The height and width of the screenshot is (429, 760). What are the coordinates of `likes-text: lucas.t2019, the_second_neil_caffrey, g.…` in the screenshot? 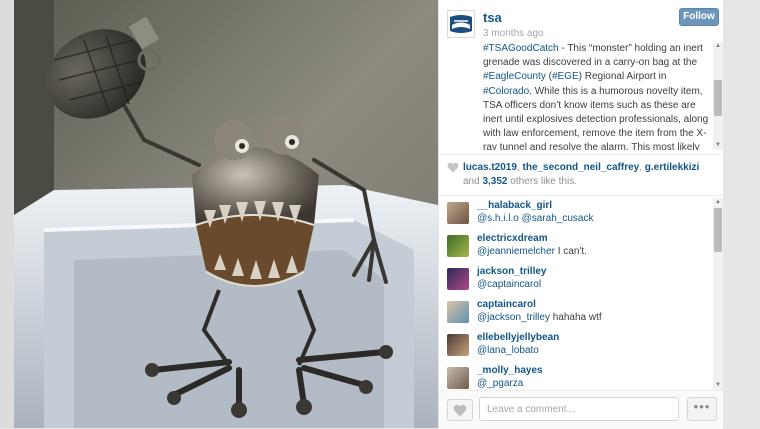 It's located at (581, 174).